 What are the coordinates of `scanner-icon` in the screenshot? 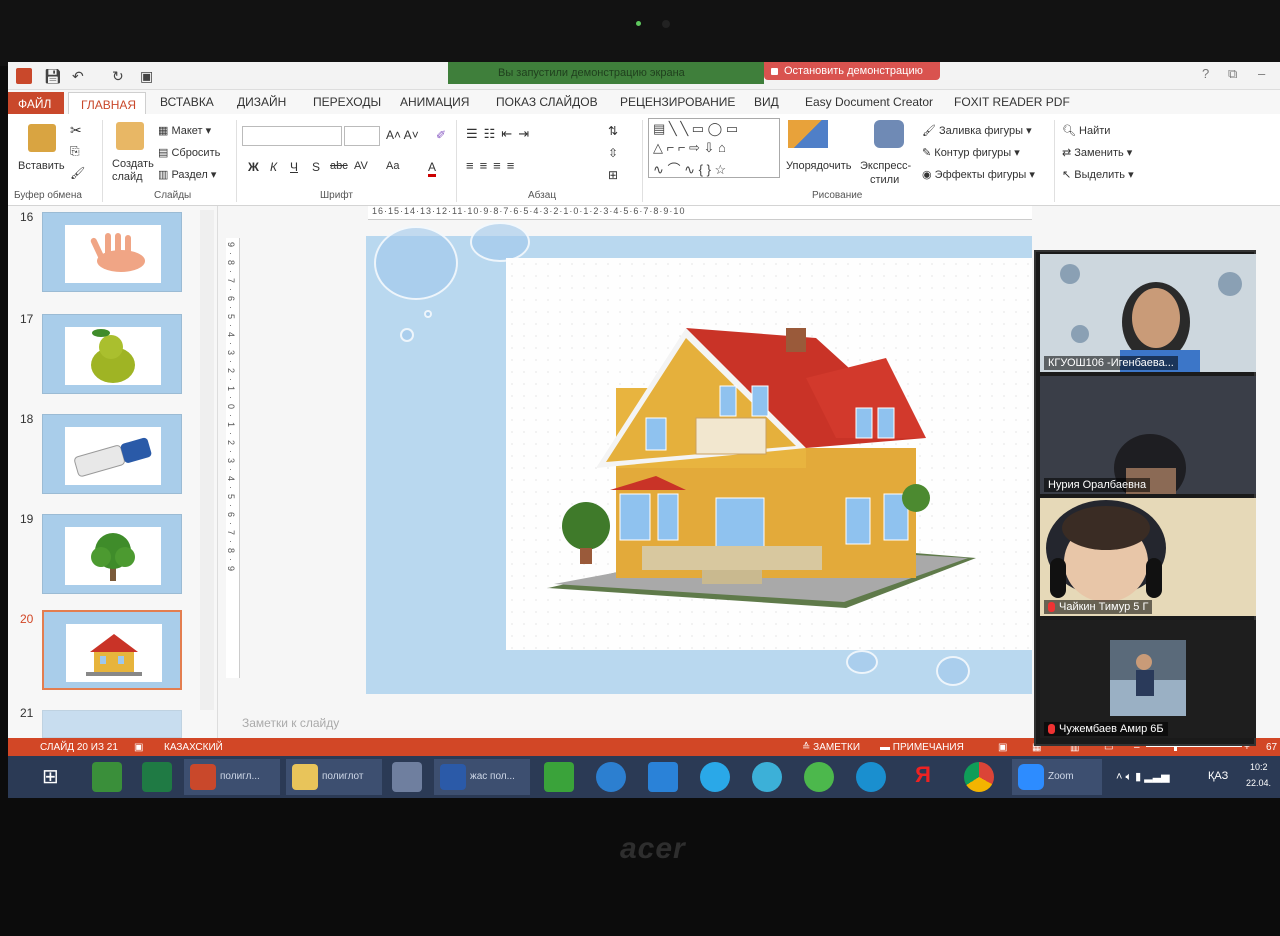 It's located at (663, 777).